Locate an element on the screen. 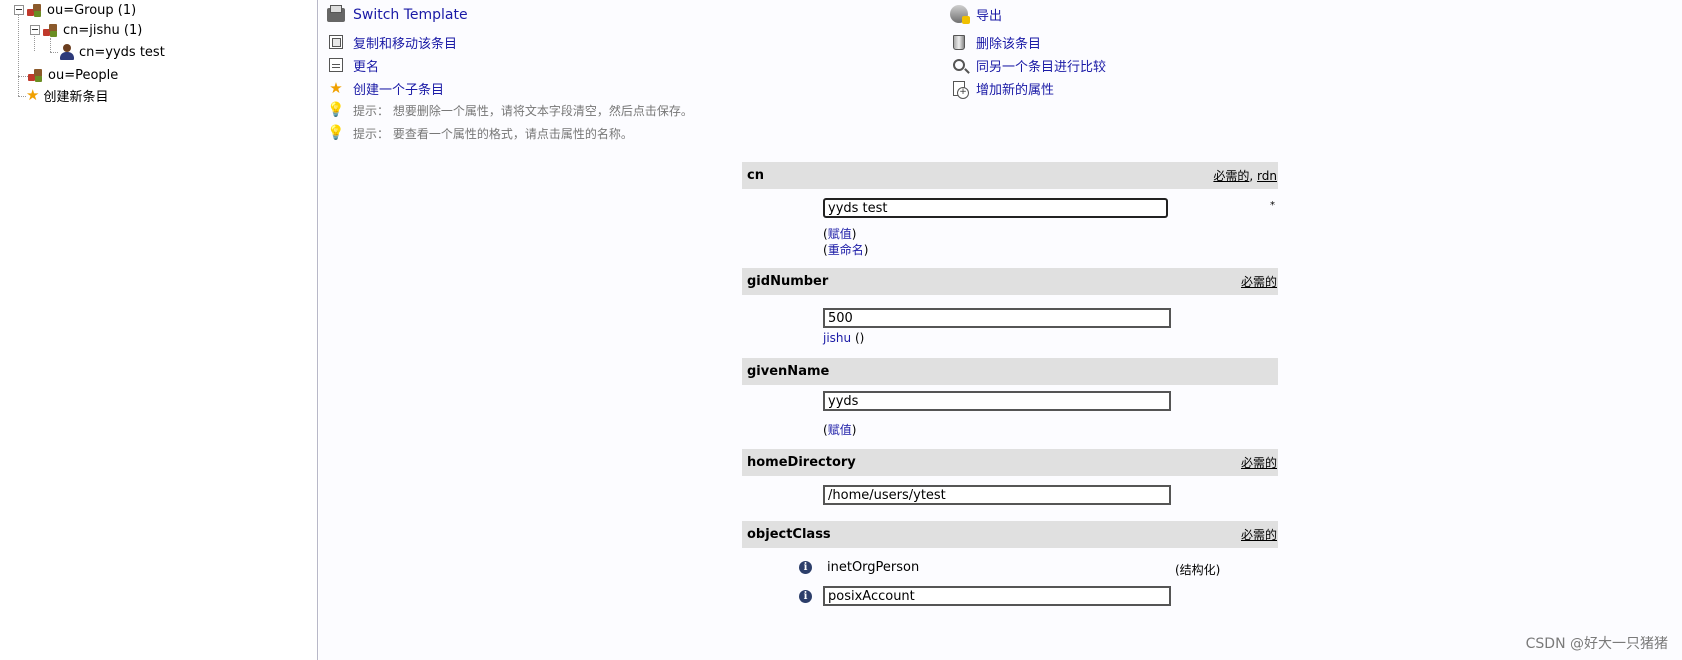 This screenshot has width=1682, height=660. add-attribute-button: 增加新的属性 is located at coordinates (1002, 88).